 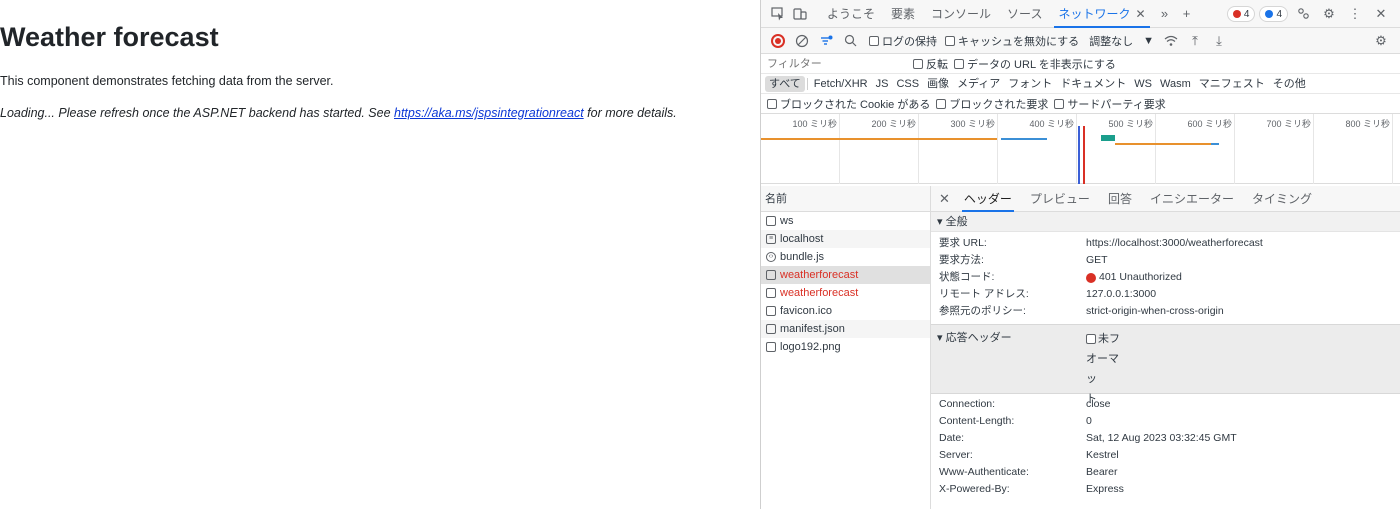 I want to click on tab-initiator: イニシエーター, so click(x=1192, y=199).